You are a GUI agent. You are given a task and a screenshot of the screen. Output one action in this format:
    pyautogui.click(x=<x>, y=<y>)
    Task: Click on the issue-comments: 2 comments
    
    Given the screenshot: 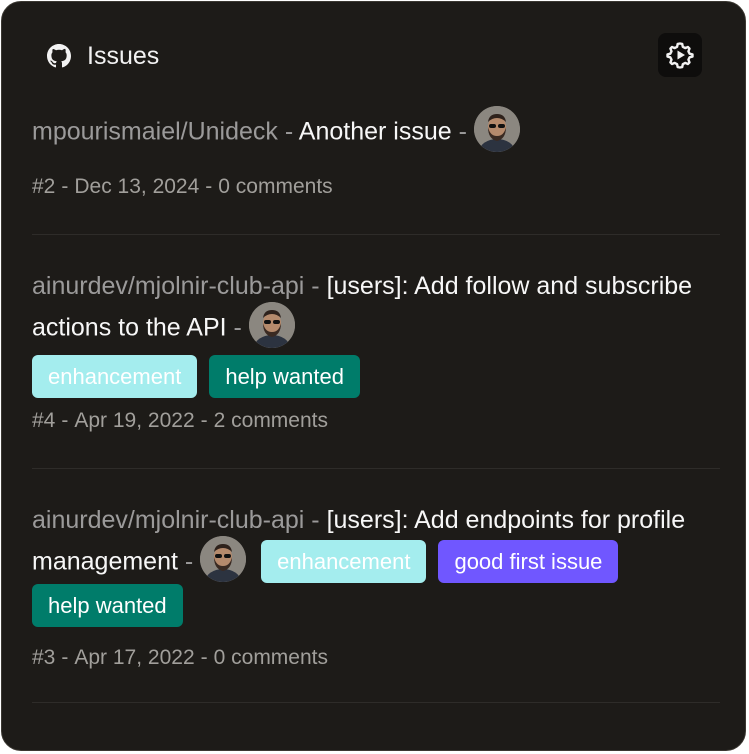 What is the action you would take?
    pyautogui.click(x=270, y=420)
    